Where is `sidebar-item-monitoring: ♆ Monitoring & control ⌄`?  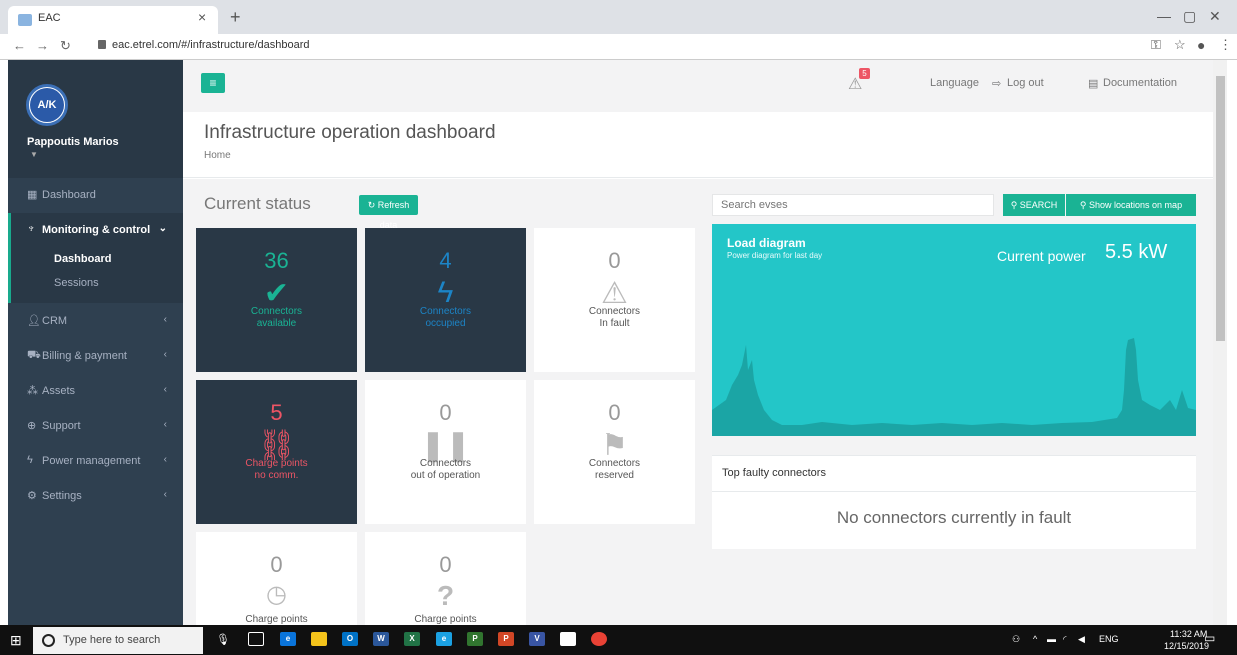 sidebar-item-monitoring: ♆ Monitoring & control ⌄ is located at coordinates (95, 230).